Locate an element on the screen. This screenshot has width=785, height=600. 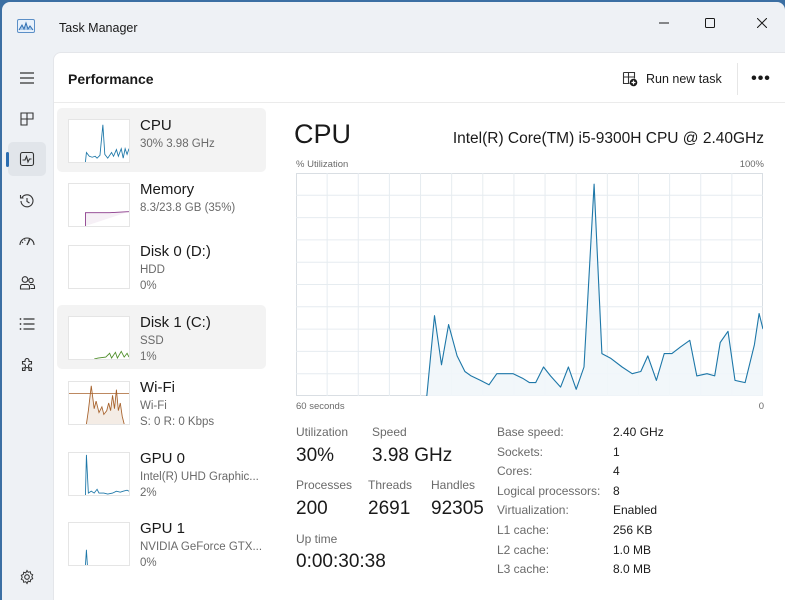
perf-item-value: S: 0 R: 0 Kbps is located at coordinates (177, 422).